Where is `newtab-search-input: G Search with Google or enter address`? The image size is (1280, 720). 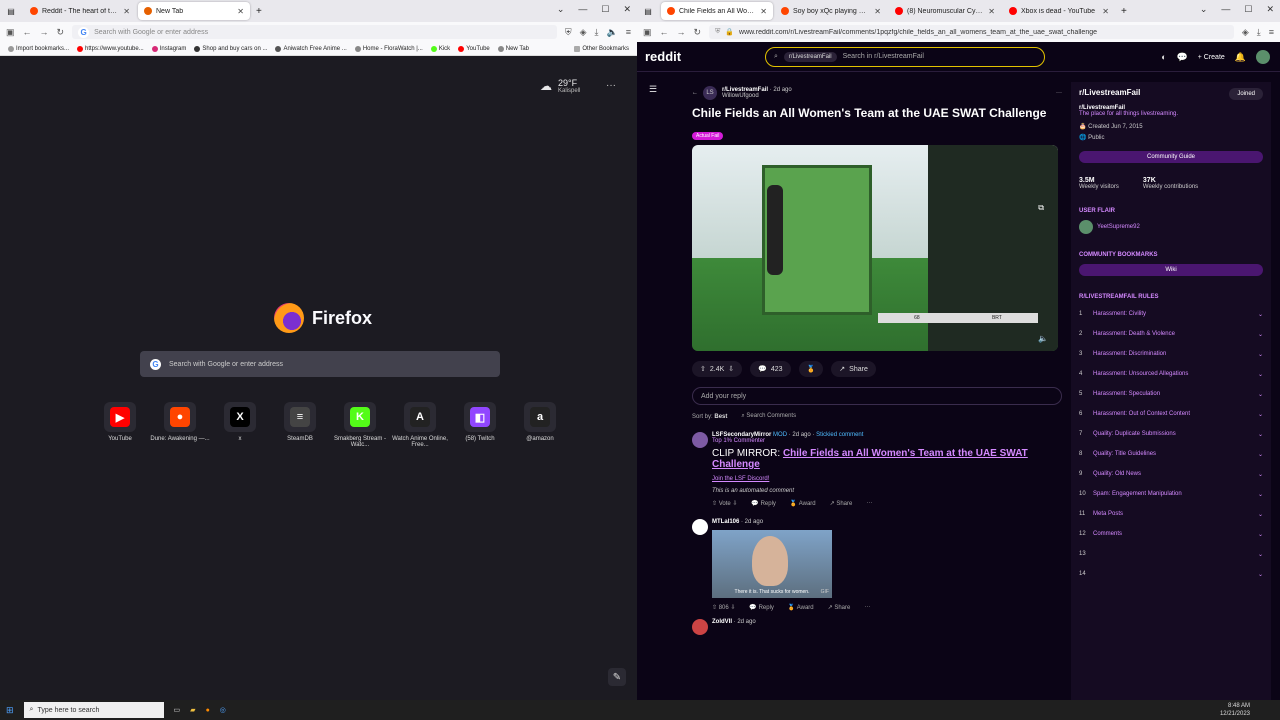 newtab-search-input: G Search with Google or enter address is located at coordinates (320, 364).